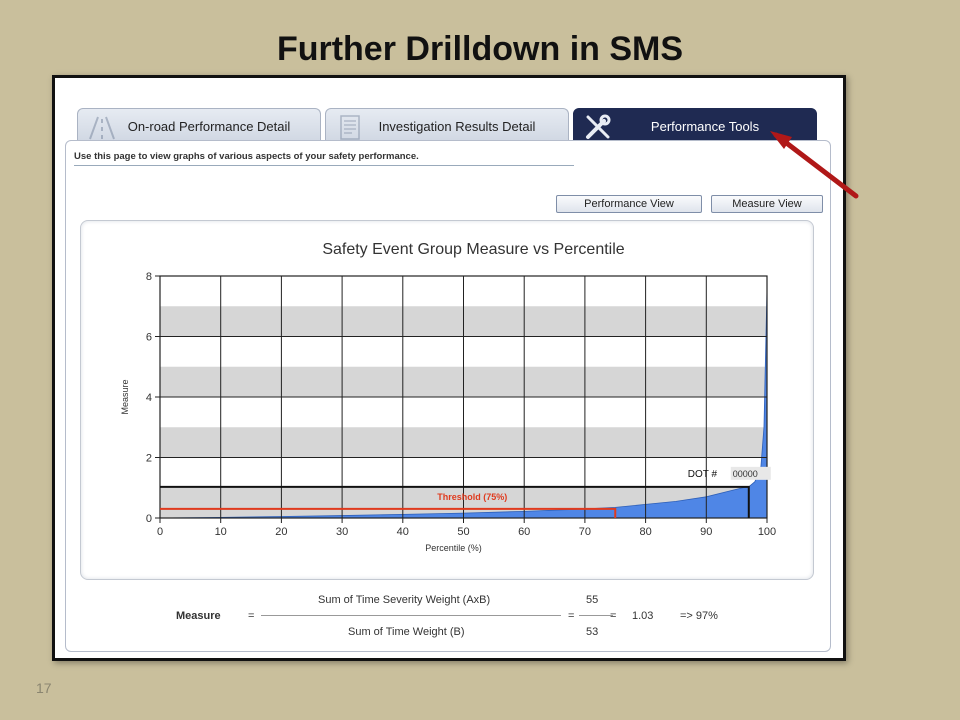  What do you see at coordinates (814, 165) in the screenshot?
I see `annotation-arrow` at bounding box center [814, 165].